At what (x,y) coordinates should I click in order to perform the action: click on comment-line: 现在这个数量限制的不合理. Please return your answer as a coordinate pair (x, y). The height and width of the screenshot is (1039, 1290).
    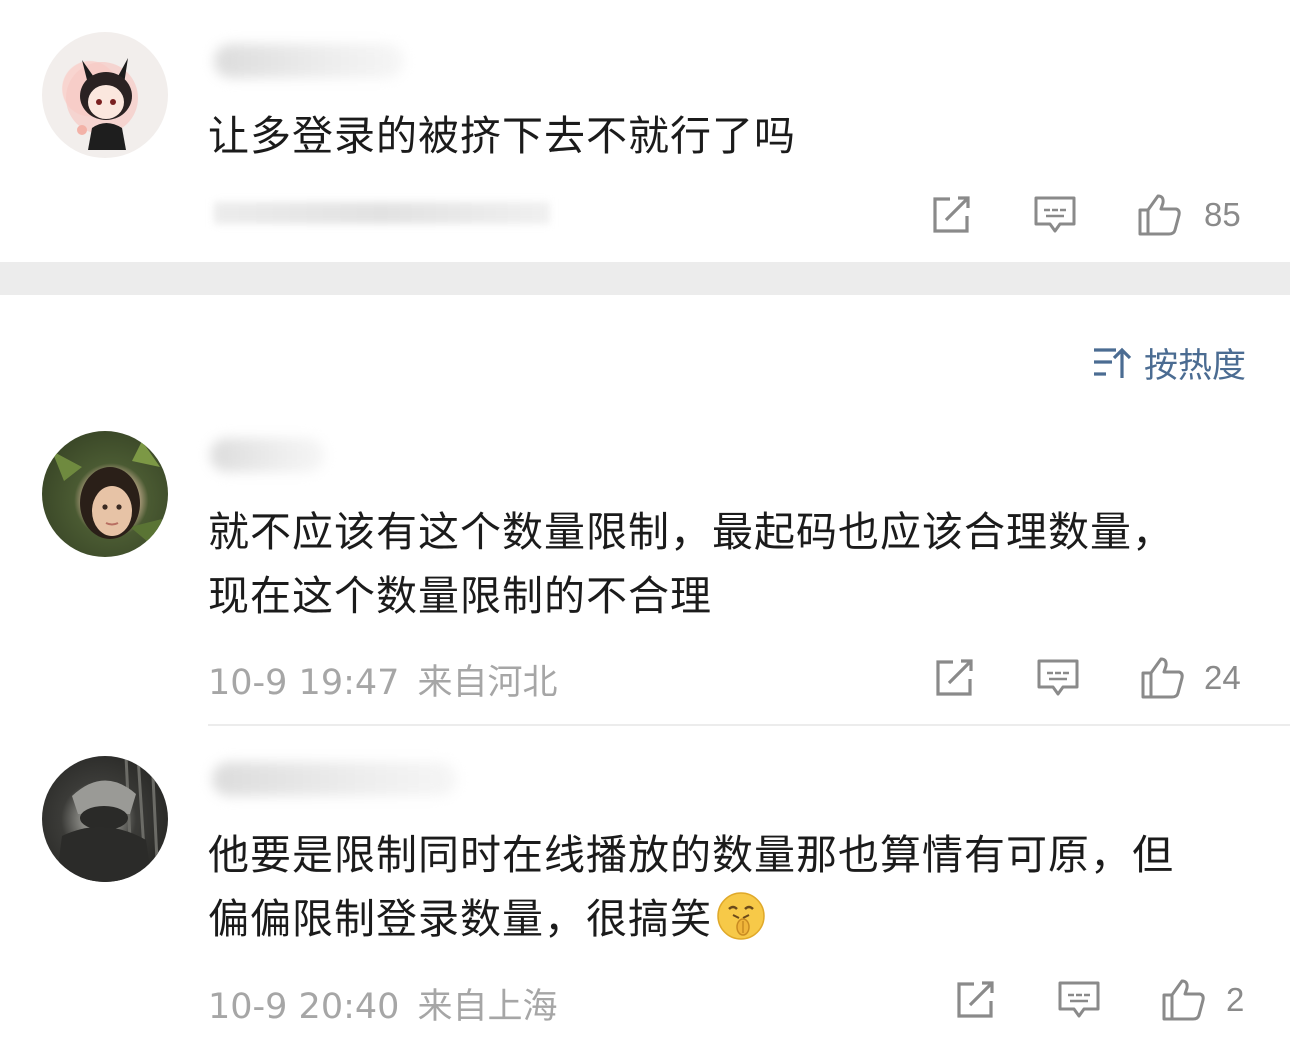
    Looking at the image, I should click on (460, 596).